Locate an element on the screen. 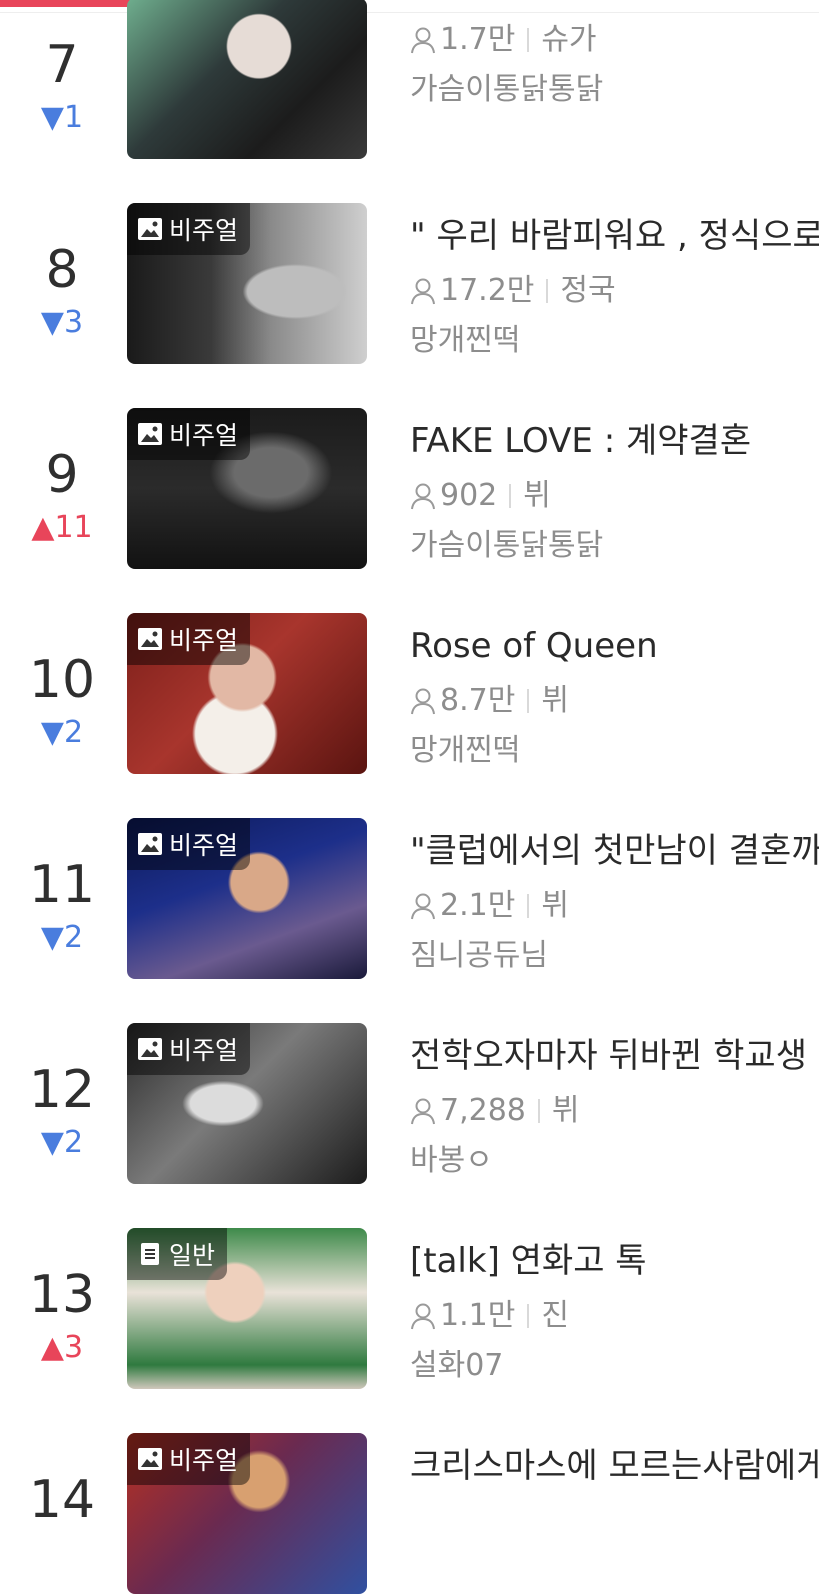 Image resolution: width=819 pixels, height=1594 pixels. category-badge: 일반 is located at coordinates (177, 1254).